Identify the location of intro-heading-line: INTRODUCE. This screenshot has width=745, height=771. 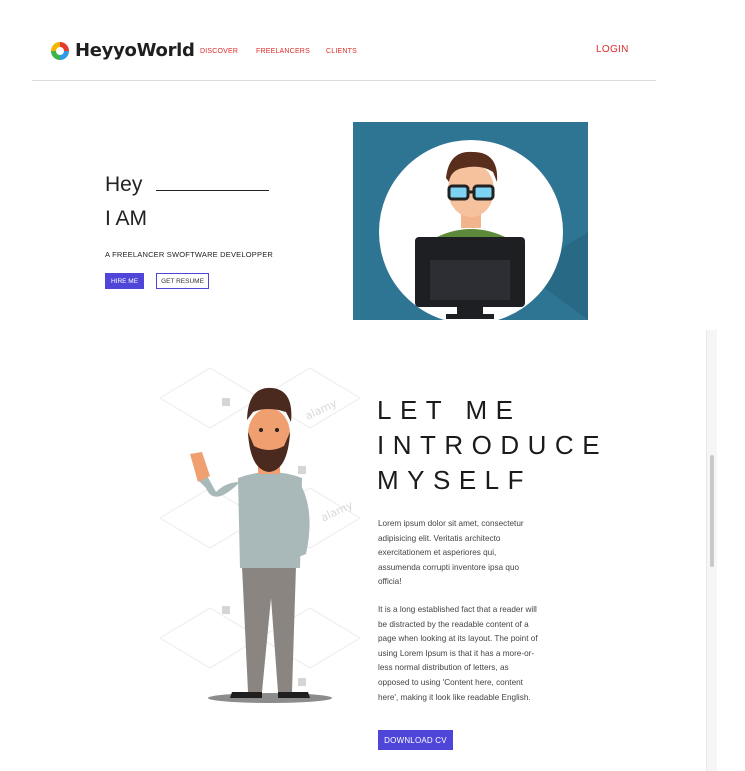
(493, 445).